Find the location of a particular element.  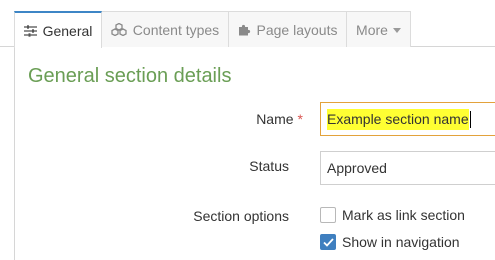

required-marker: * is located at coordinates (300, 119).